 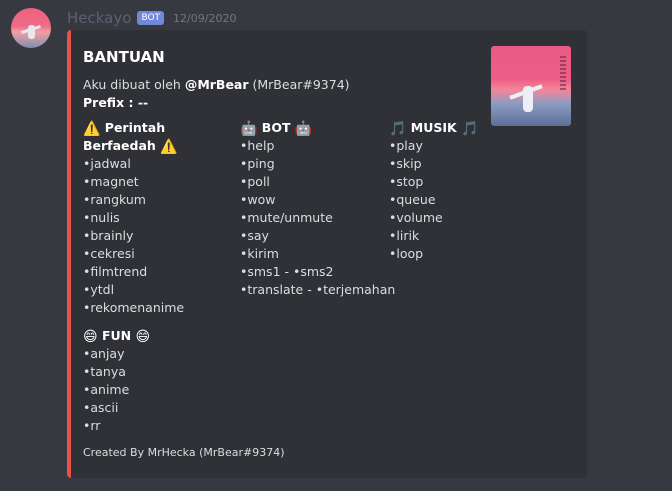 What do you see at coordinates (116, 102) in the screenshot?
I see `prefix-text: Prefix : --` at bounding box center [116, 102].